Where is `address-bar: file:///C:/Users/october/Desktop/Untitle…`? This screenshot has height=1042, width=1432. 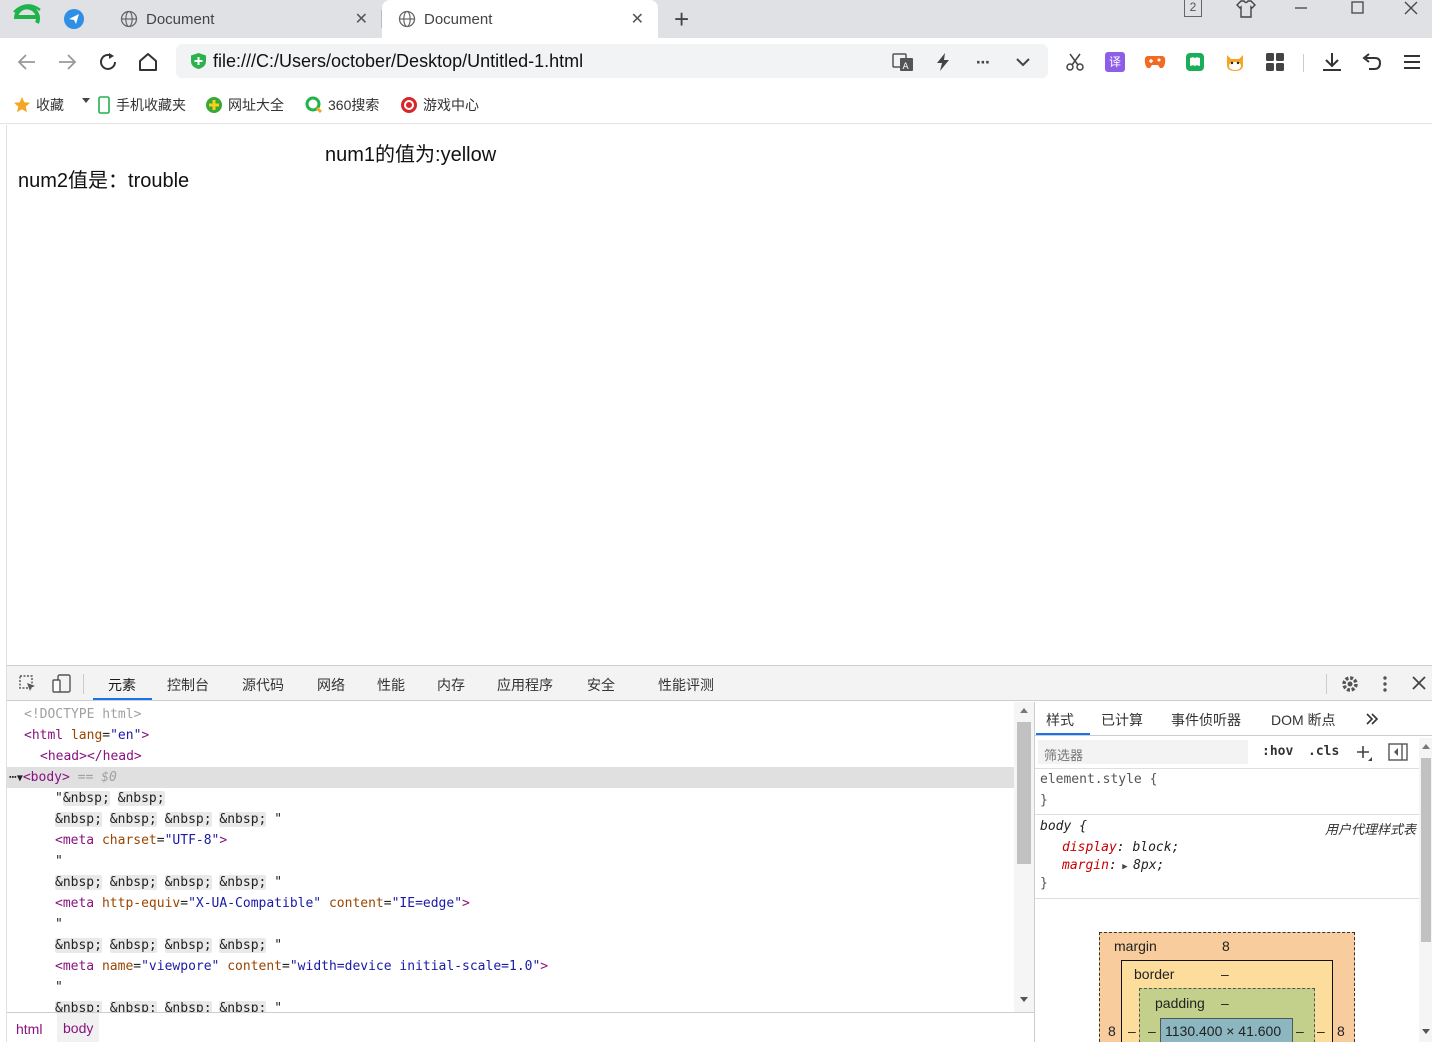 address-bar: file:///C:/Users/october/Desktop/Untitle… is located at coordinates (612, 61).